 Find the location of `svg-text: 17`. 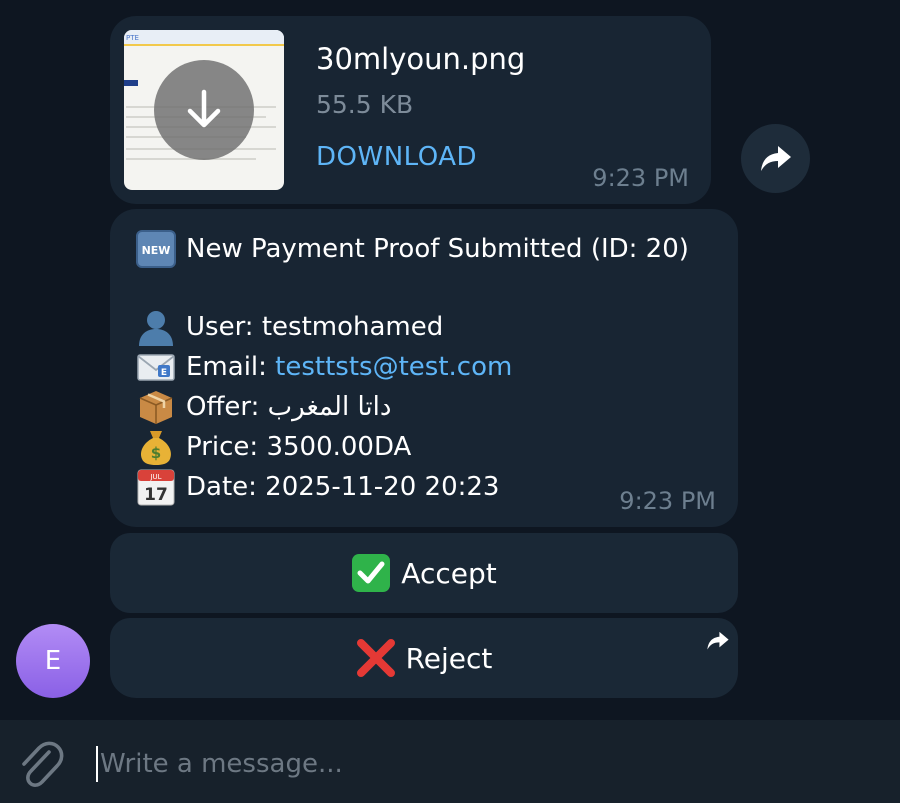

svg-text: 17 is located at coordinates (156, 495).